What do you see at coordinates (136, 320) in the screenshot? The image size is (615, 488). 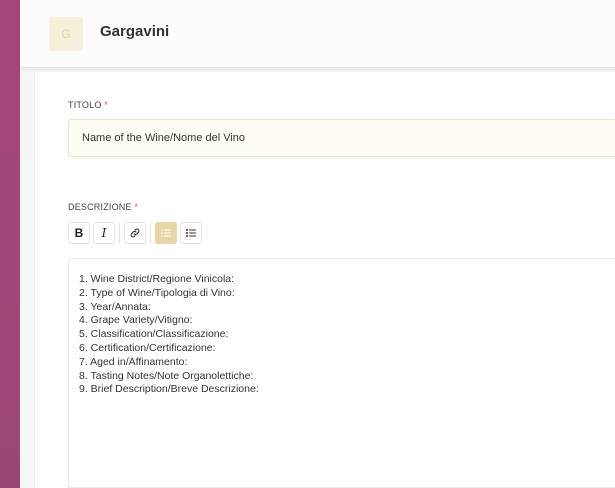 I see `list-item: 4. Grape Variety/Vitigno:` at bounding box center [136, 320].